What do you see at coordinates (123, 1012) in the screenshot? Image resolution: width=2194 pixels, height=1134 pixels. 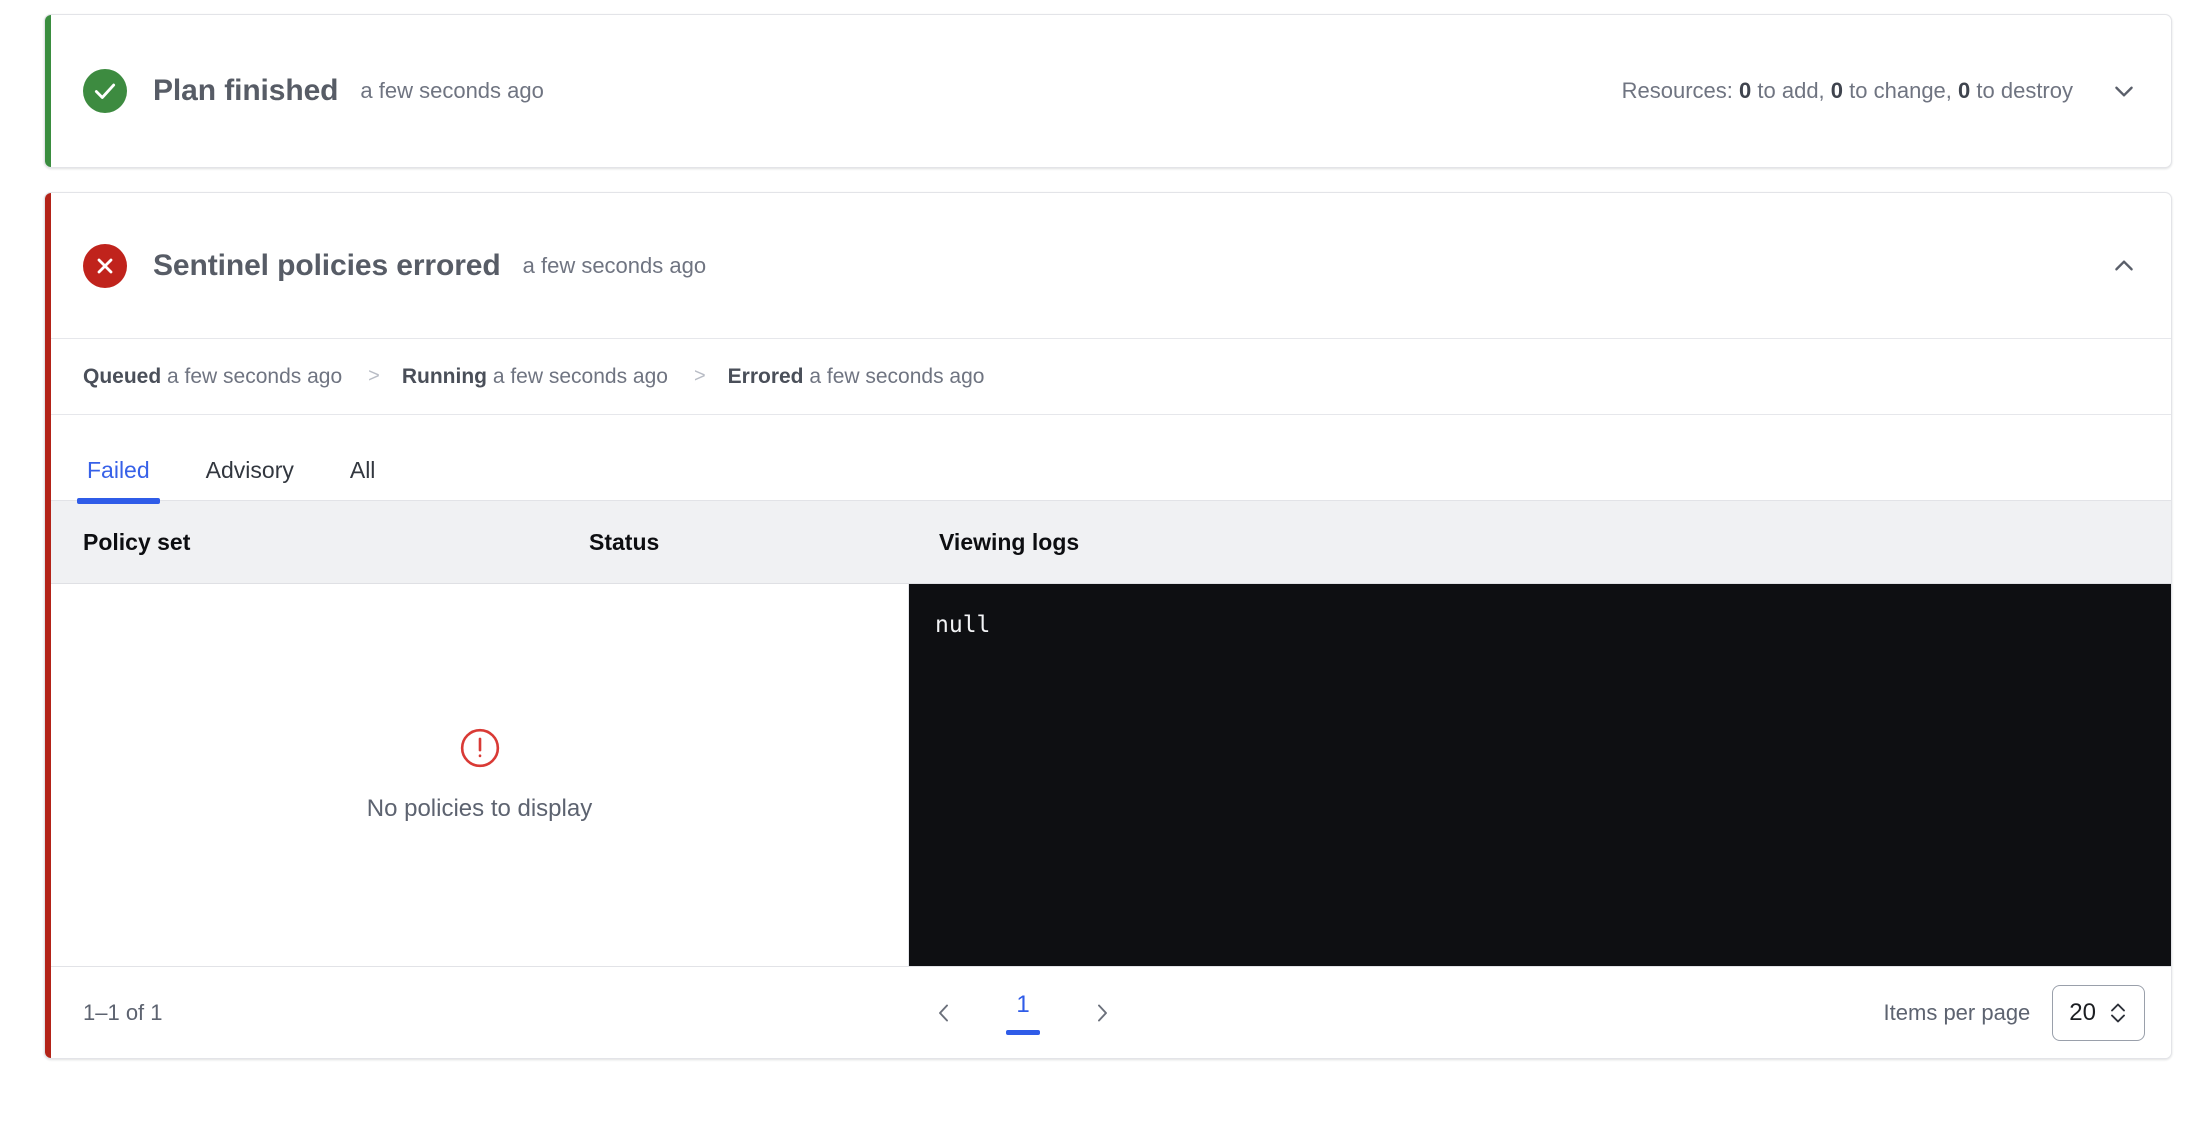 I see `results-range-text: 1–1 of 1` at bounding box center [123, 1012].